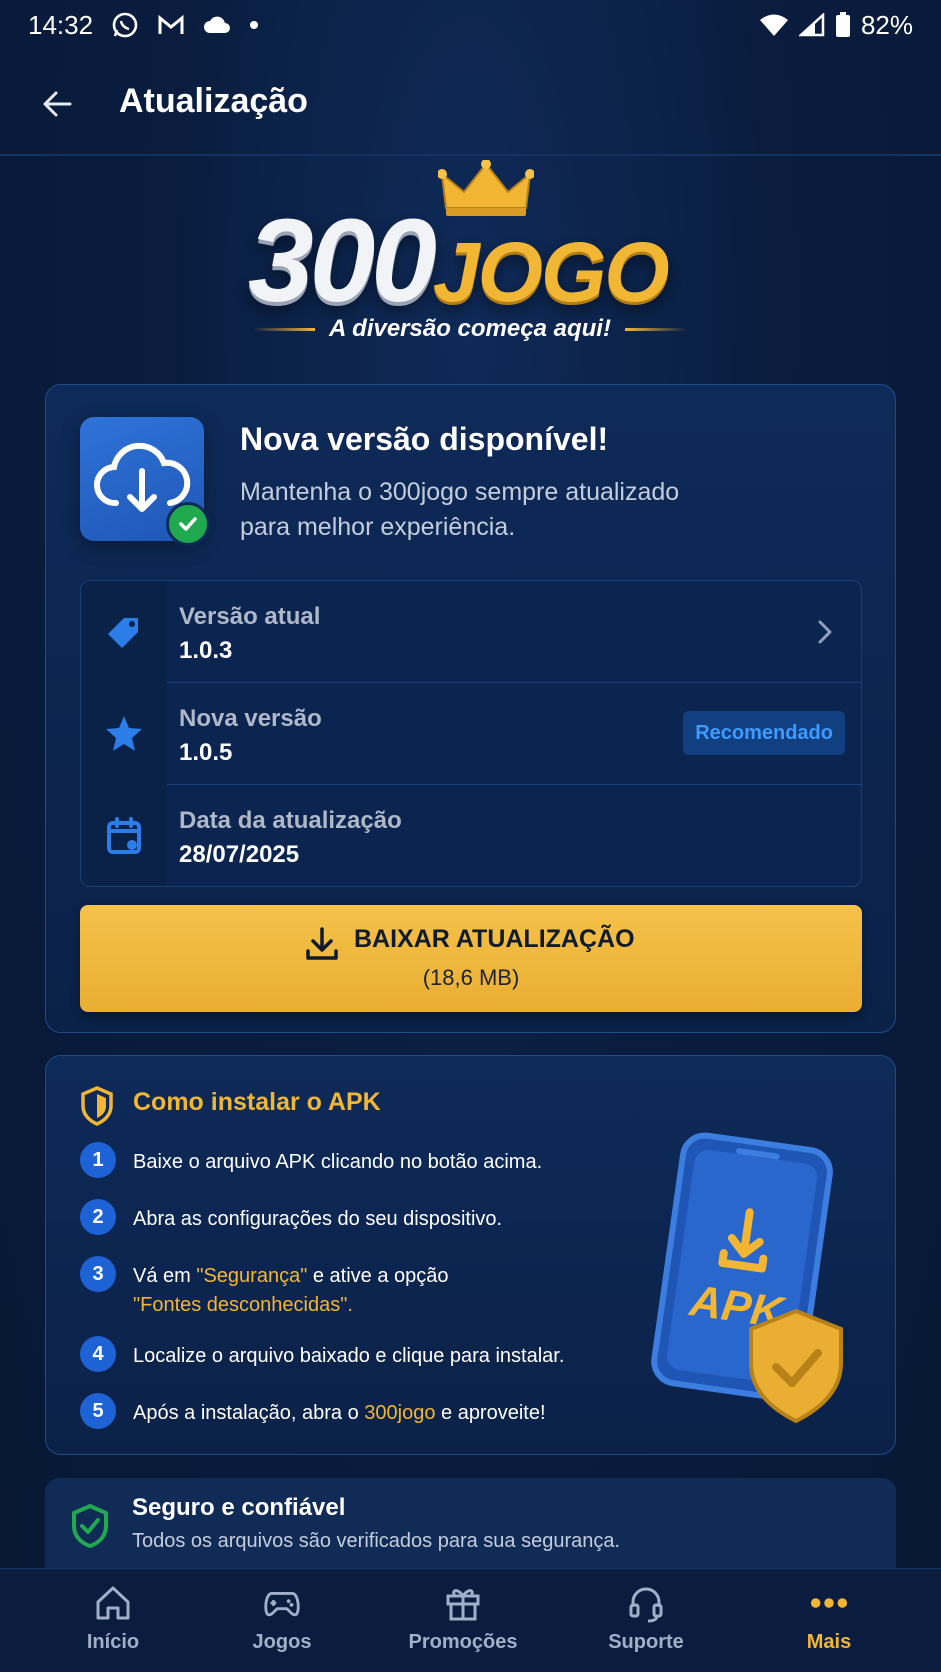 This screenshot has height=1672, width=941. I want to click on dot-icon, so click(254, 25).